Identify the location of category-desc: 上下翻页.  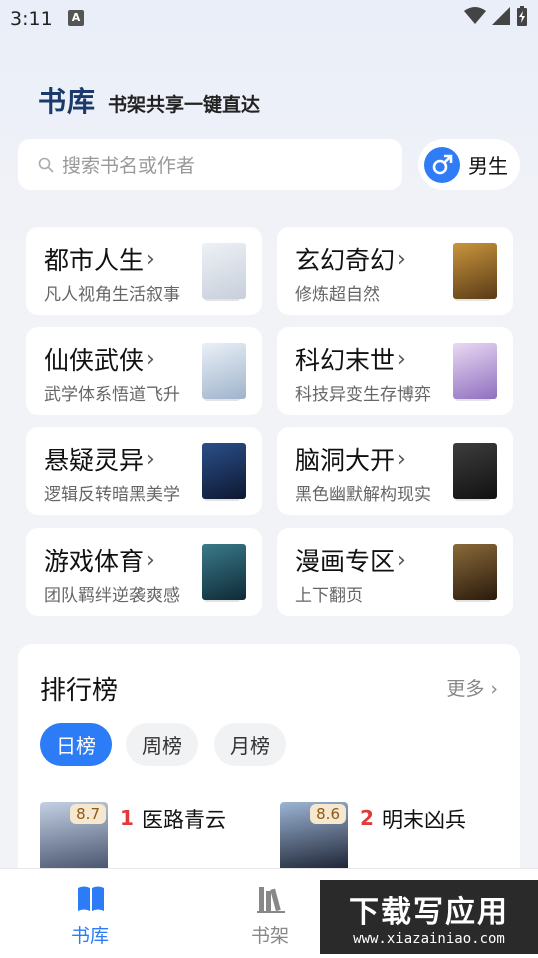
(329, 596).